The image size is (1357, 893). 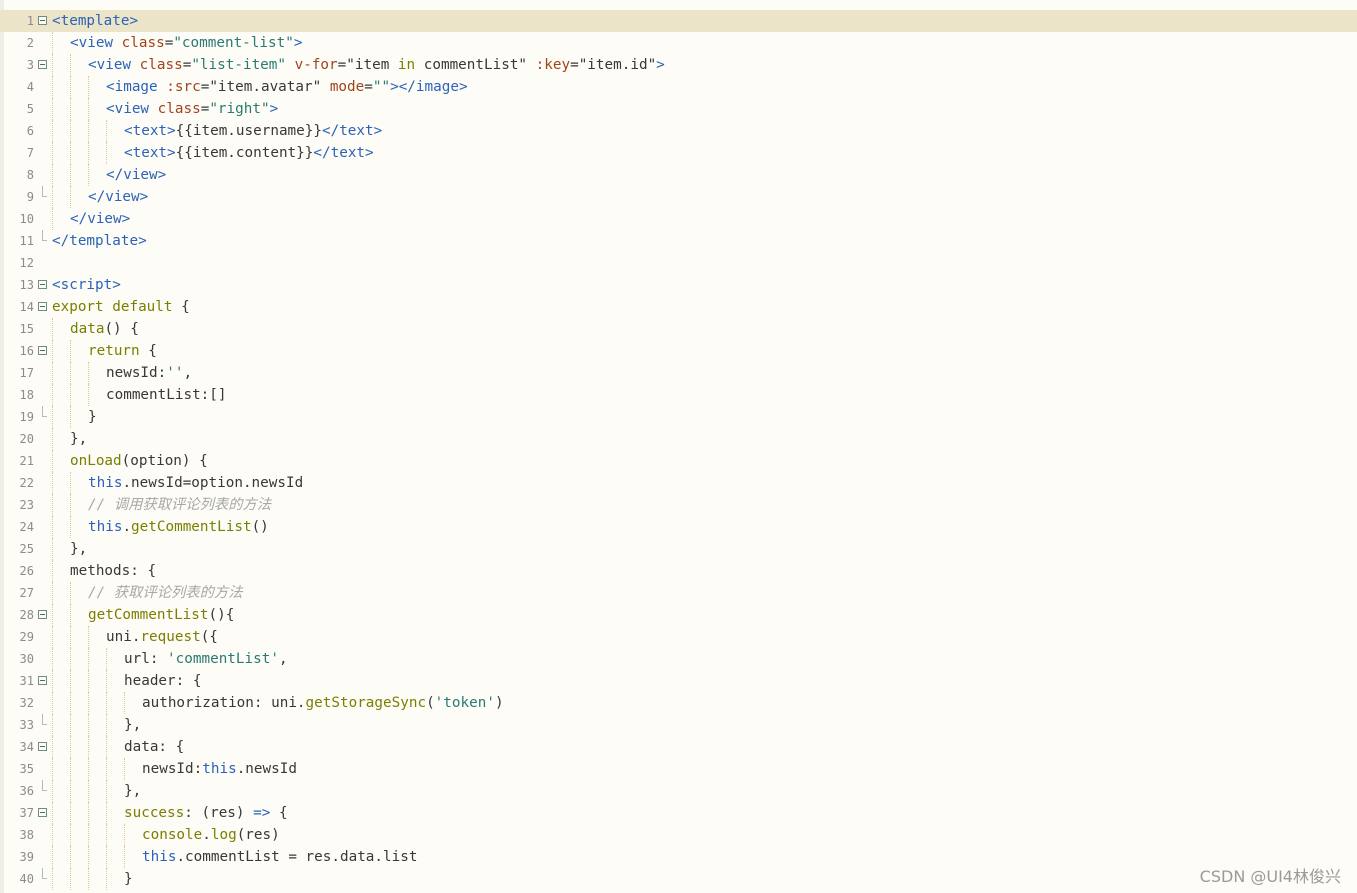 I want to click on code-text: </template>, so click(x=99, y=241).